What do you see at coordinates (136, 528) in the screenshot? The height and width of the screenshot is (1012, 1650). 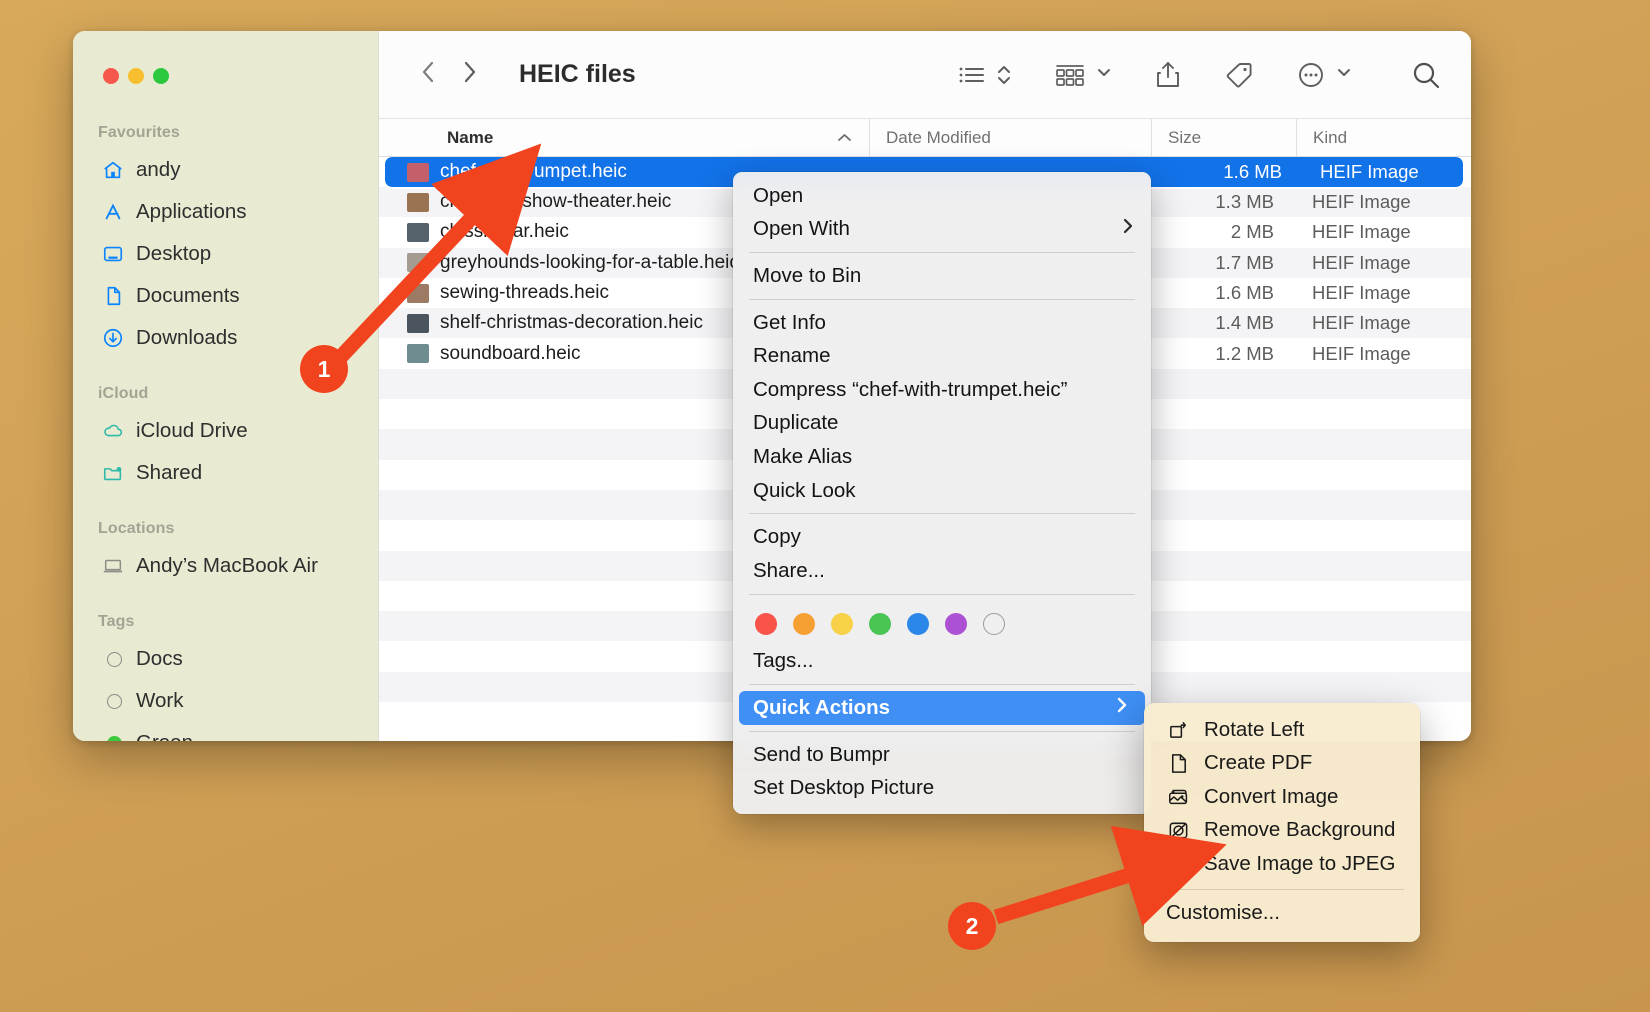 I see `sidebar-section-locations: Locations` at bounding box center [136, 528].